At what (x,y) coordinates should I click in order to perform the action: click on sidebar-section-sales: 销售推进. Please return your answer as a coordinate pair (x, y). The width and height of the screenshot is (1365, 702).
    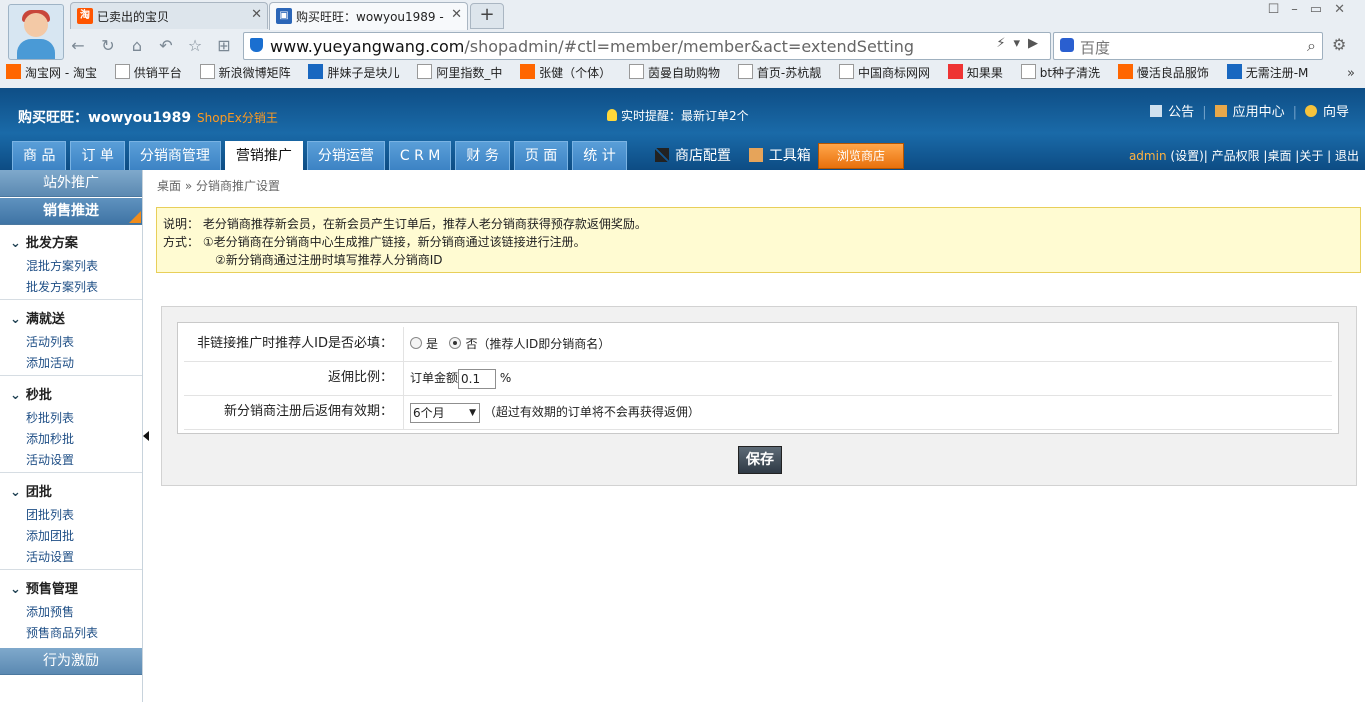
    Looking at the image, I should click on (71, 211).